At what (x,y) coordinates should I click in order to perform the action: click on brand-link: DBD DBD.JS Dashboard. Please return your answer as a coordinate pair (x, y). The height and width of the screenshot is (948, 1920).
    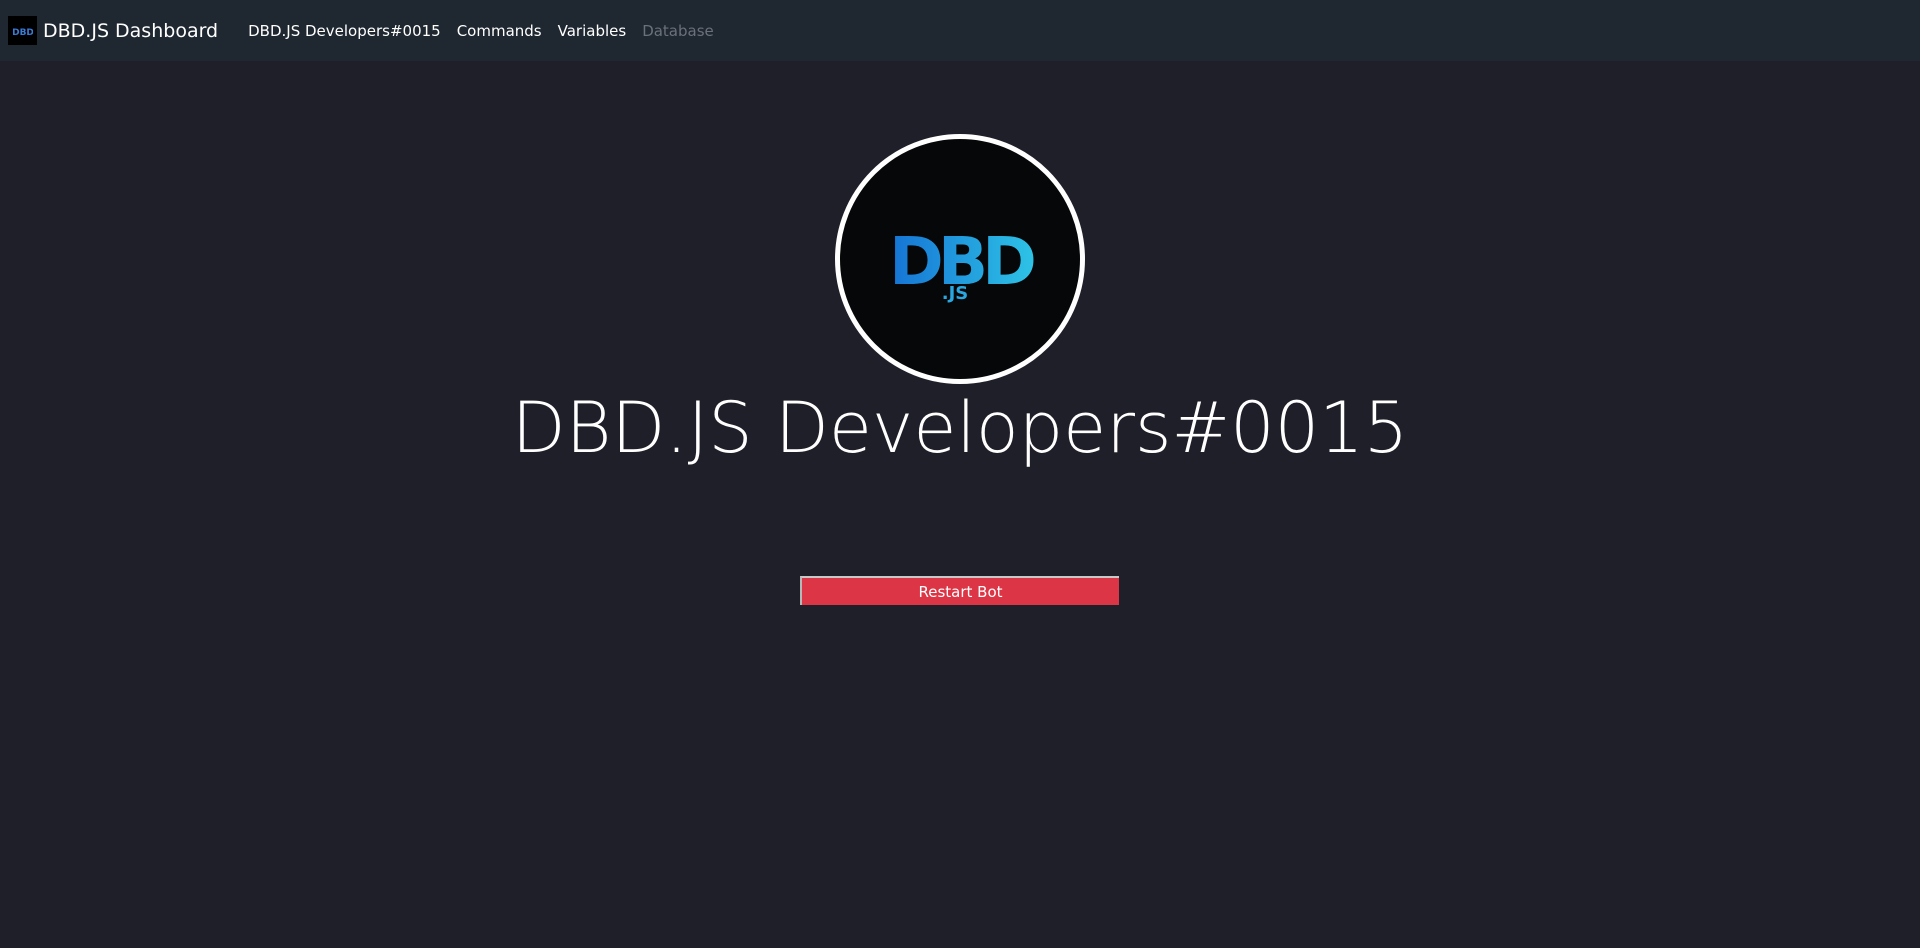
    Looking at the image, I should click on (113, 30).